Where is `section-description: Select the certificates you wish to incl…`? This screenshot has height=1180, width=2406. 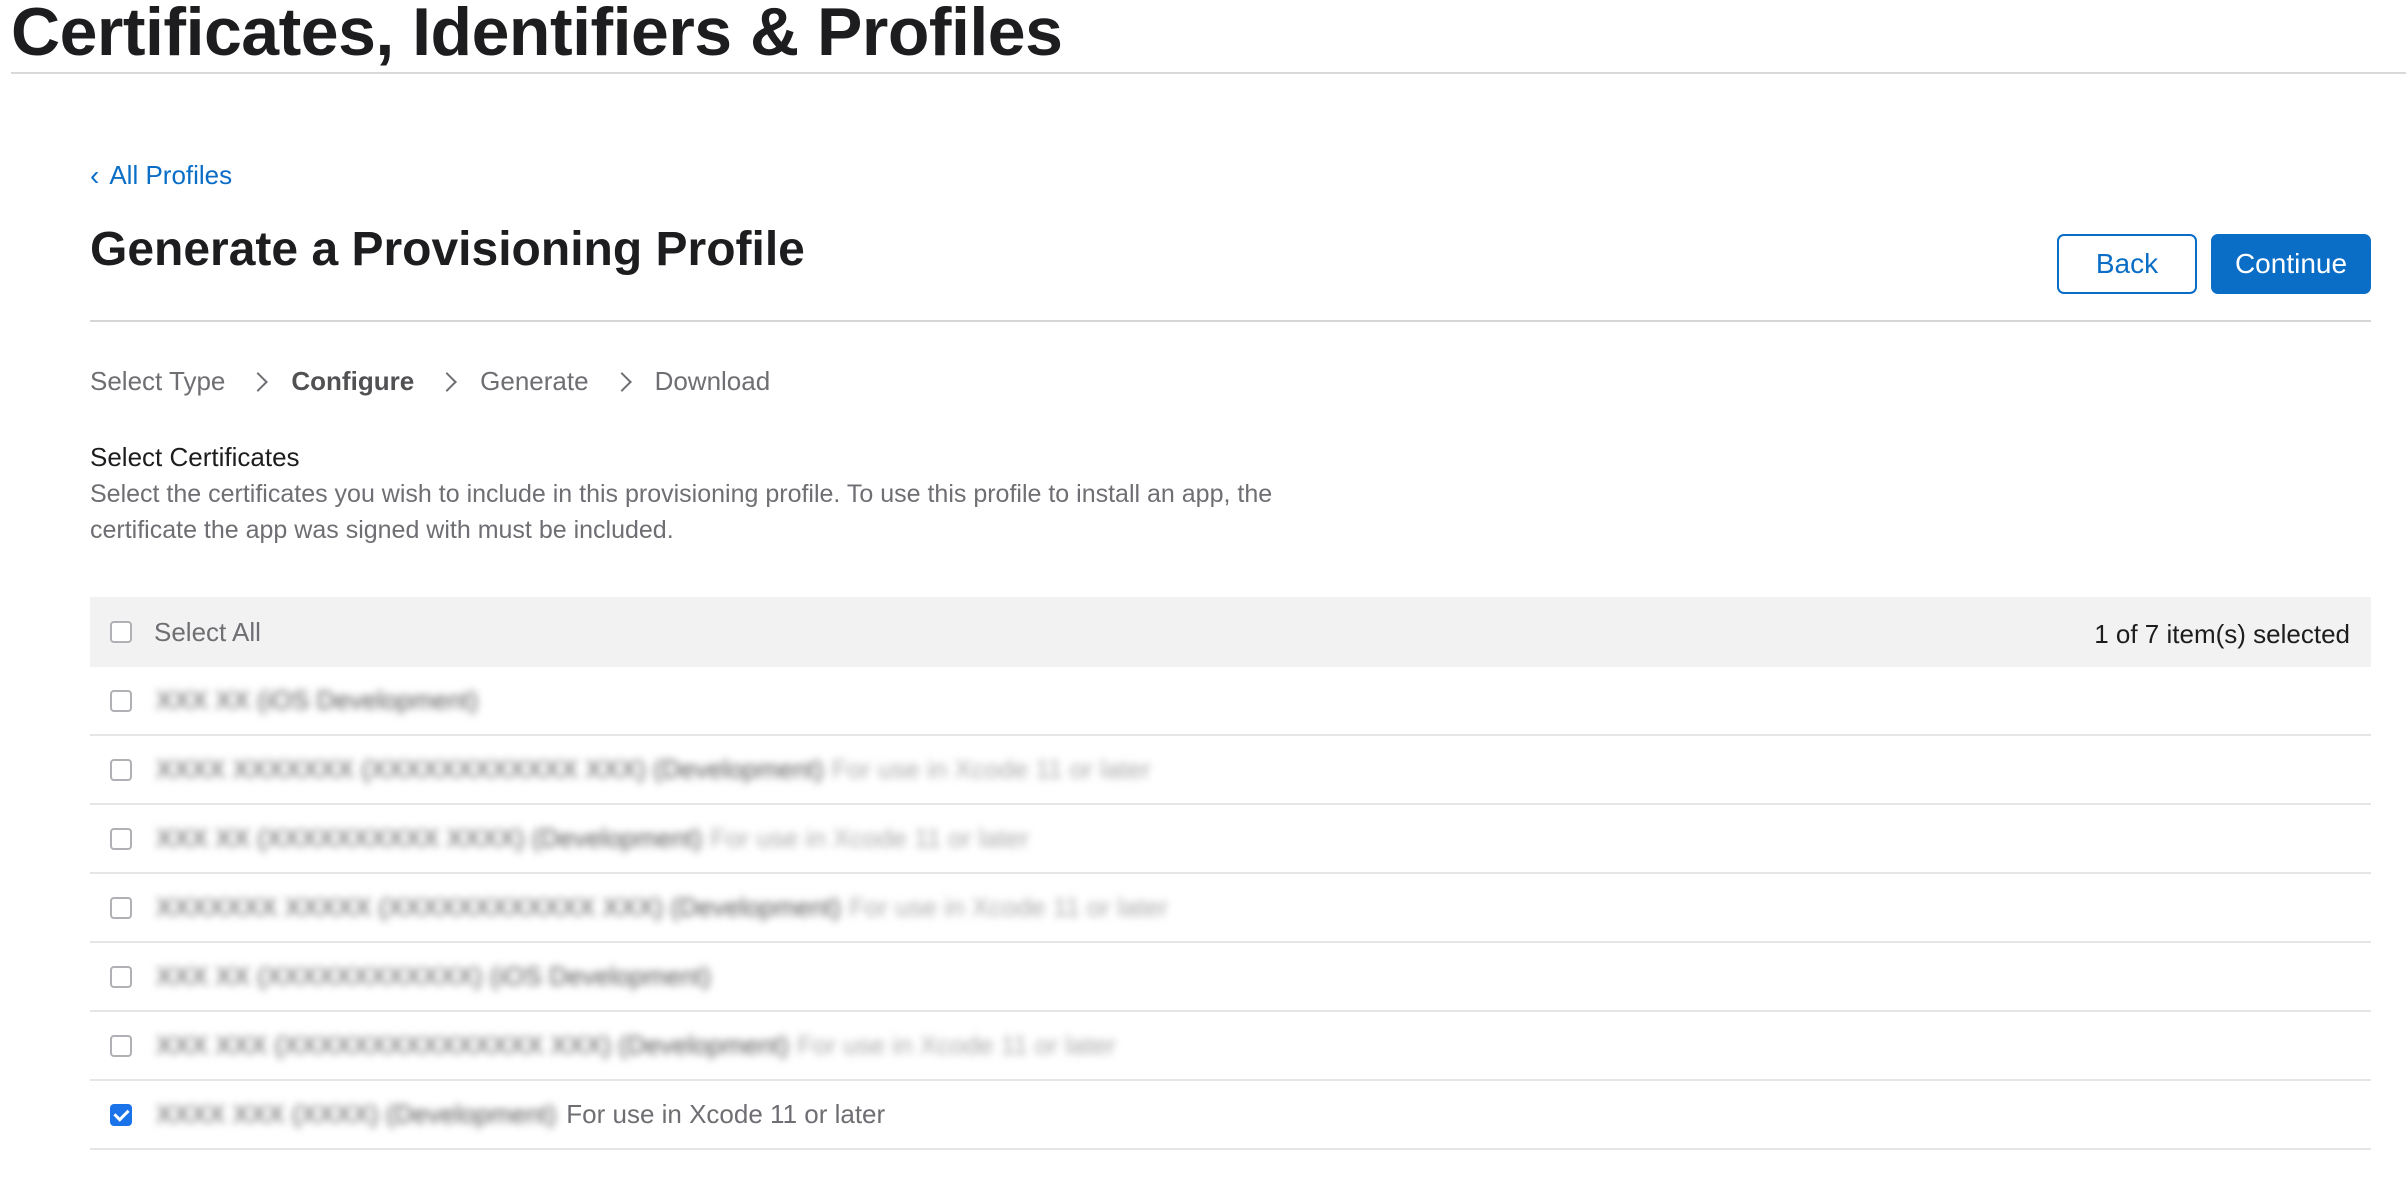 section-description: Select the certificates you wish to incl… is located at coordinates (681, 512).